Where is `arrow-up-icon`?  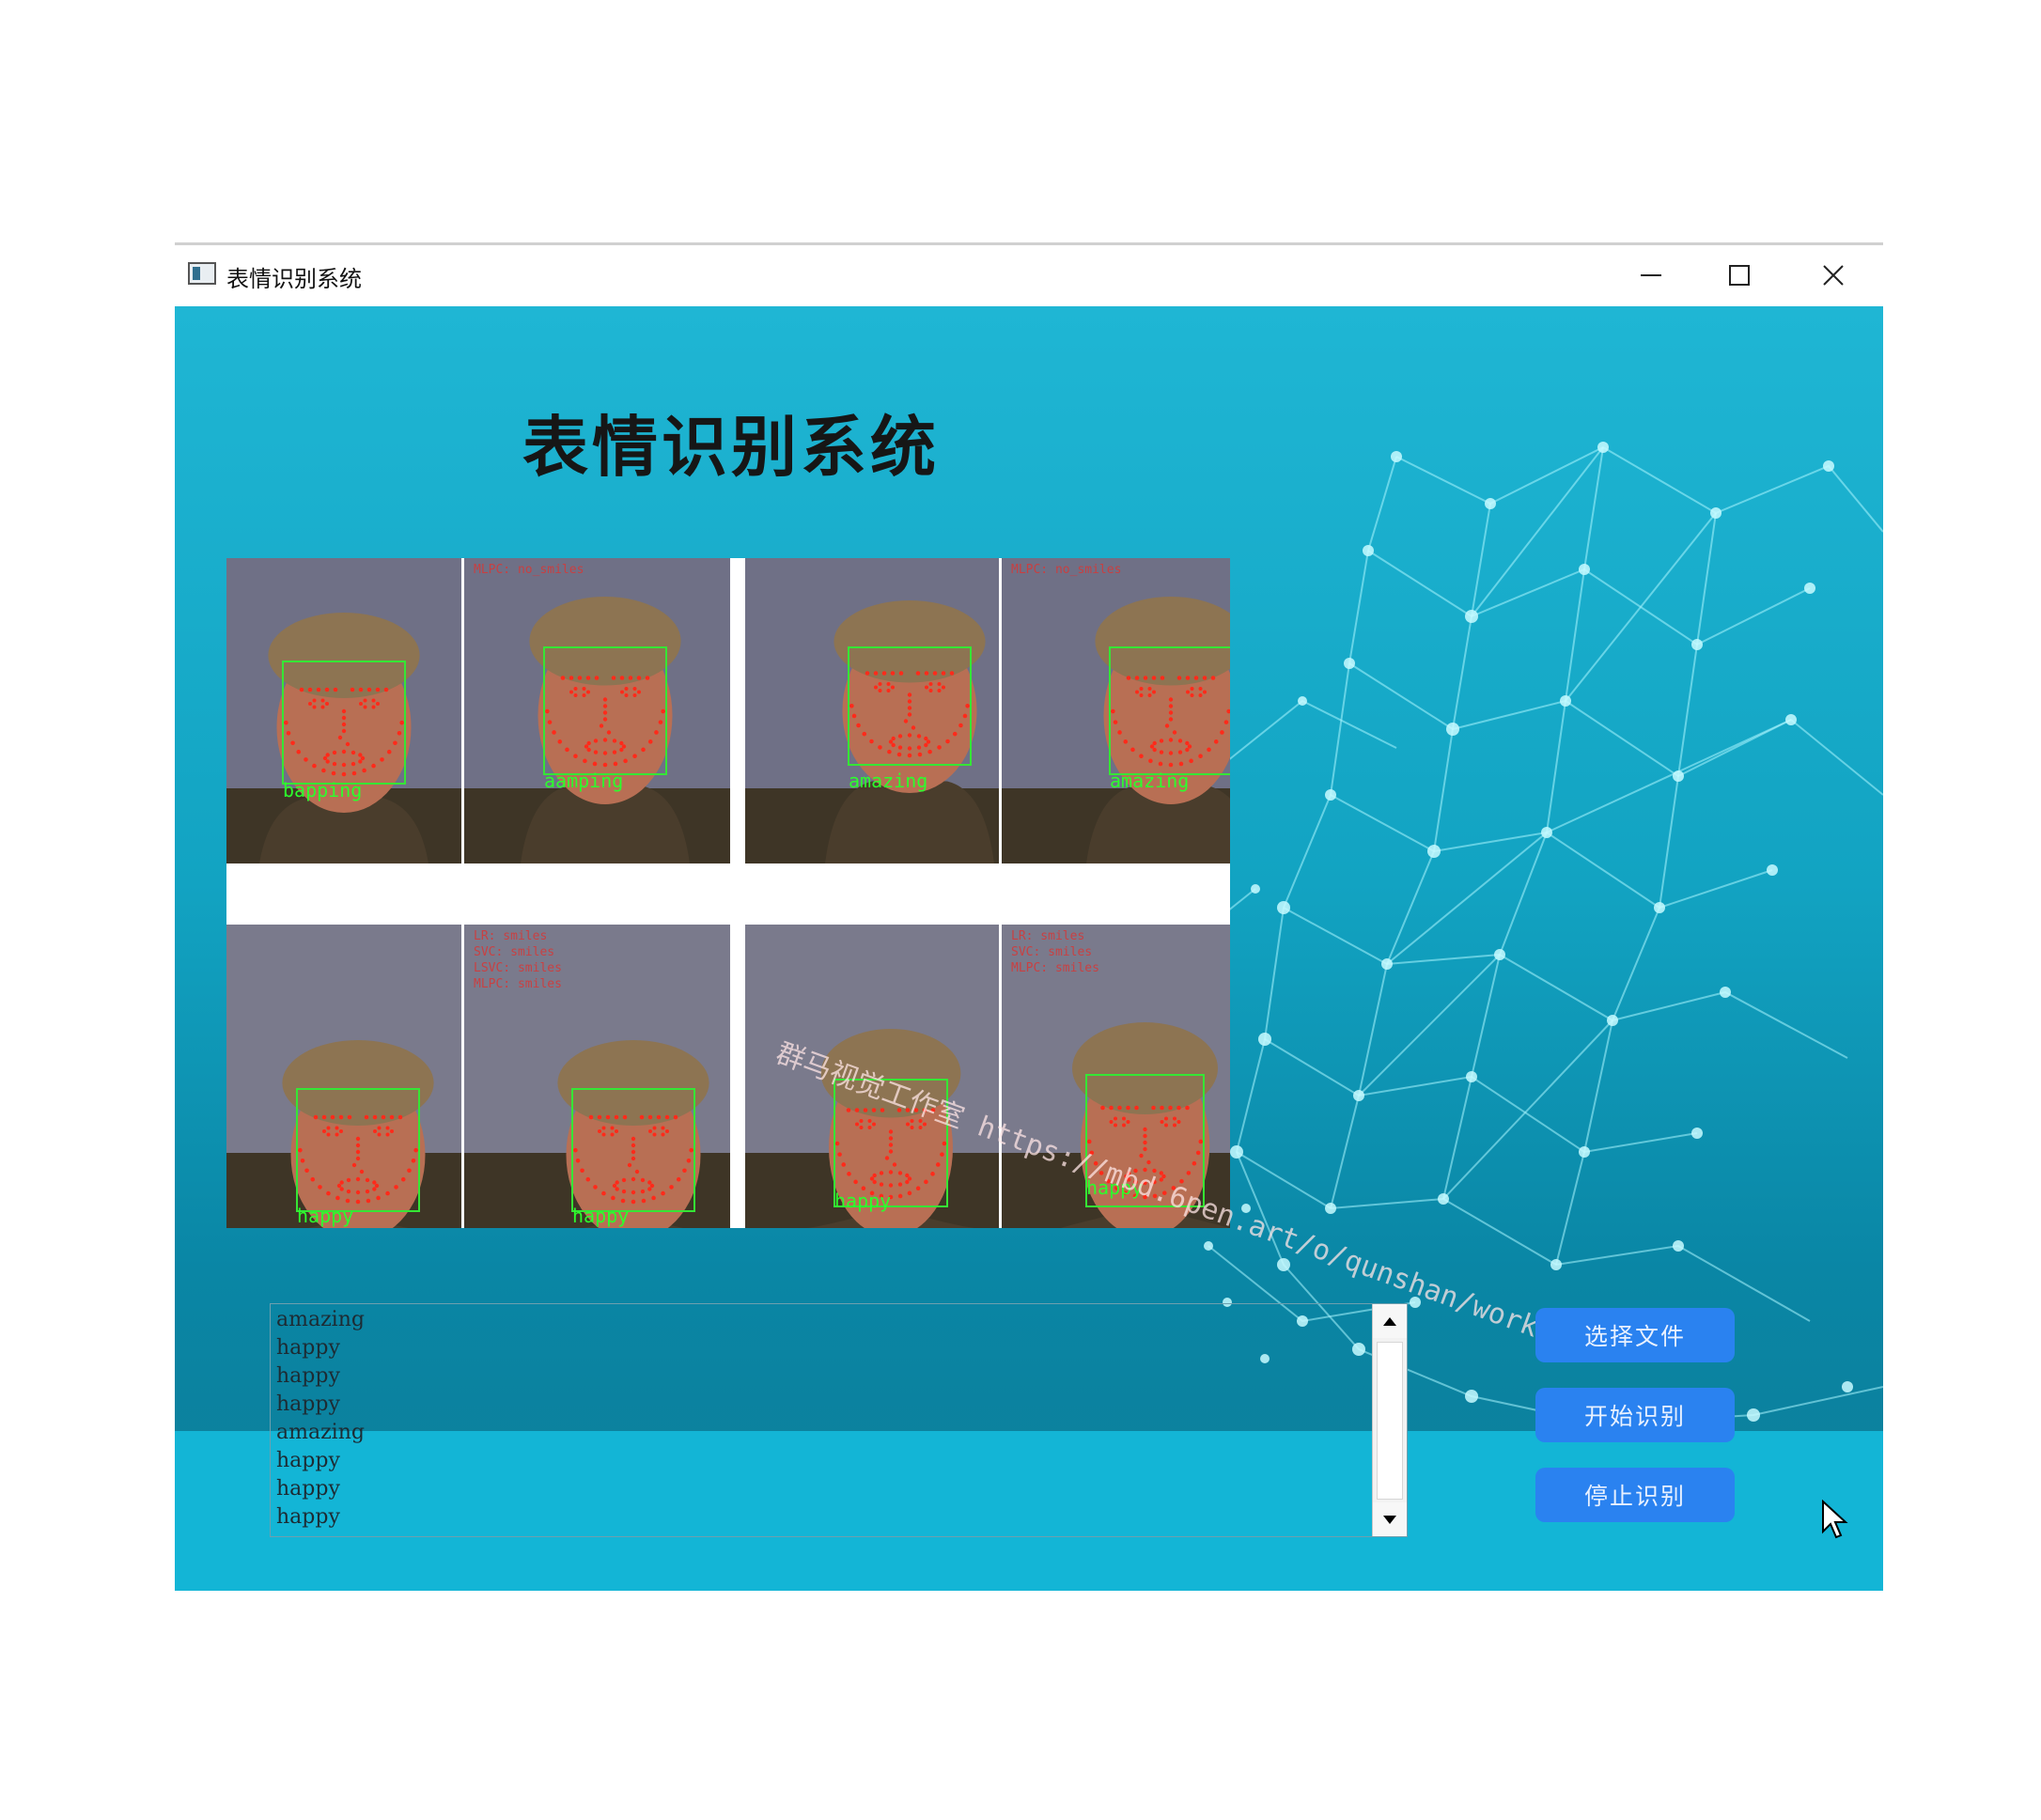
arrow-up-icon is located at coordinates (1389, 1321).